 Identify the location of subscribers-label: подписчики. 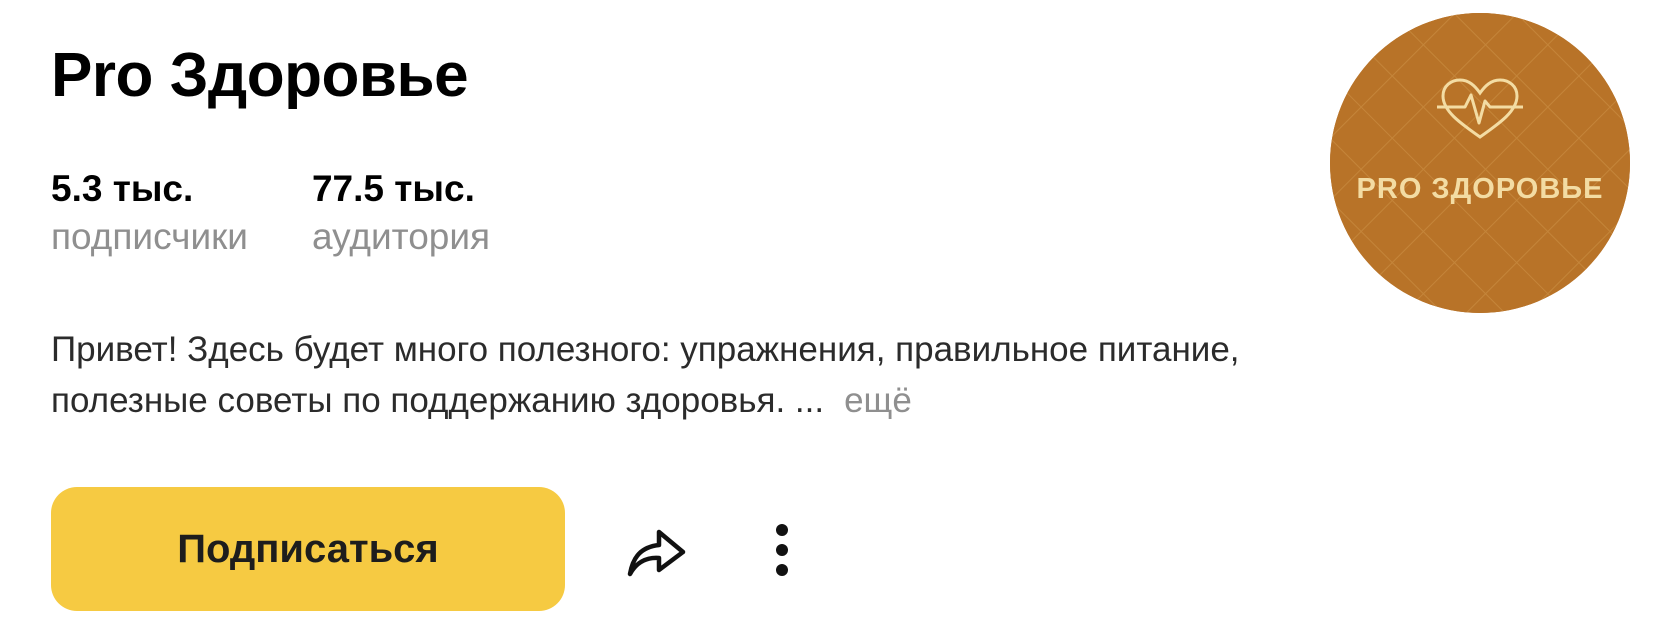
(149, 236).